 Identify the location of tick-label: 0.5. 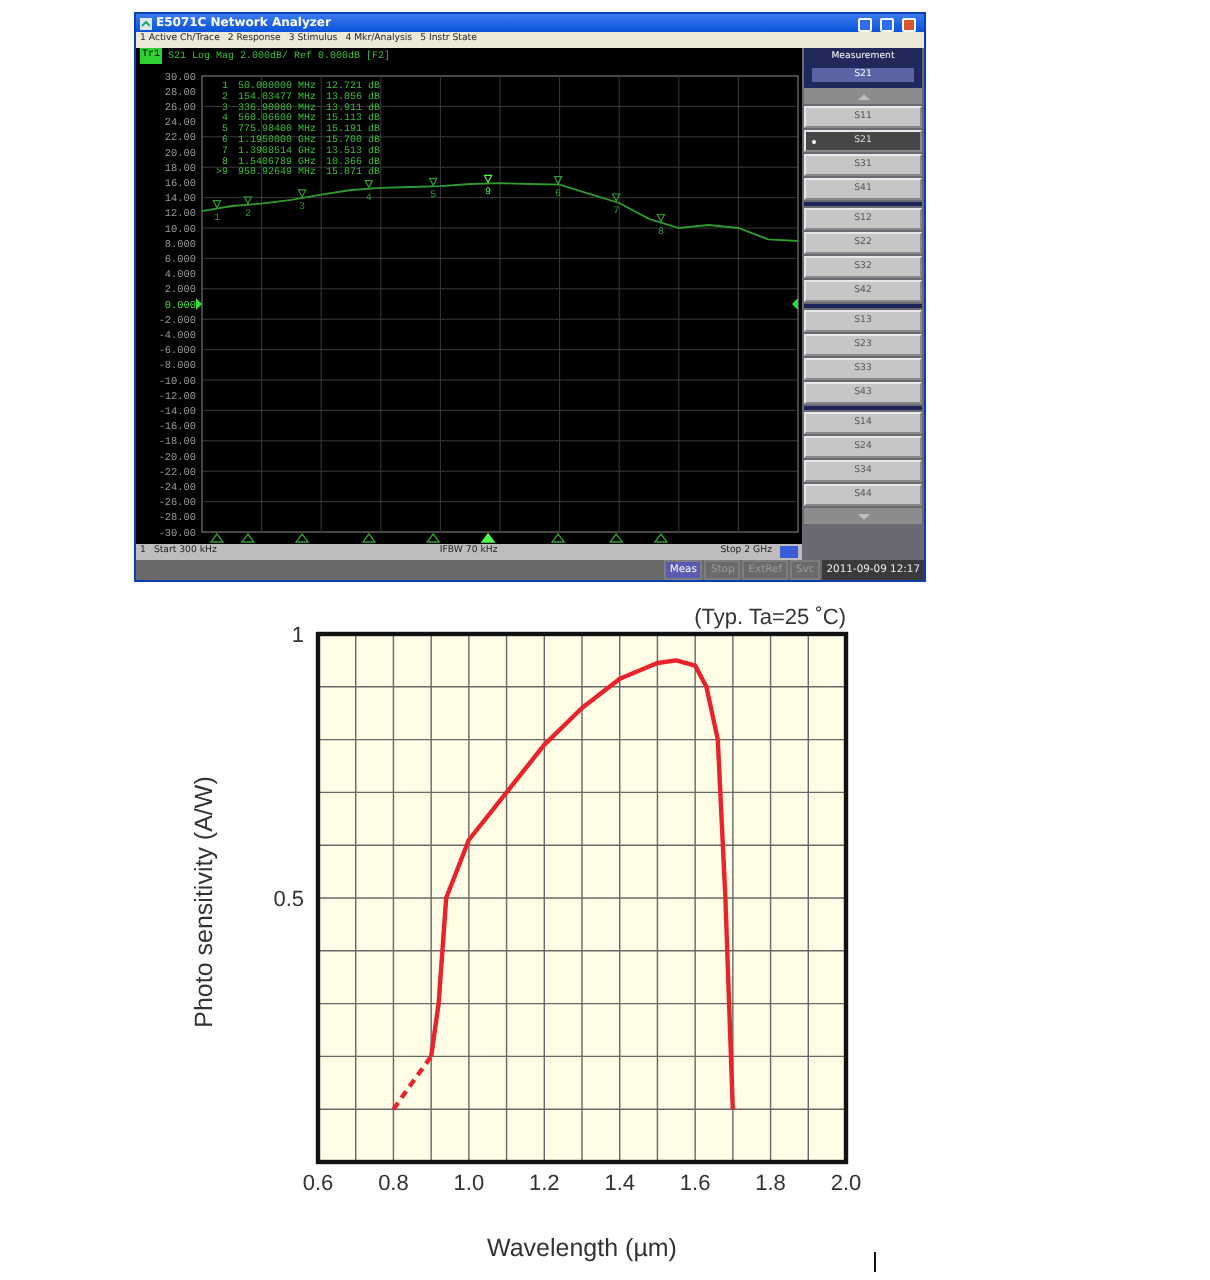
(288, 900).